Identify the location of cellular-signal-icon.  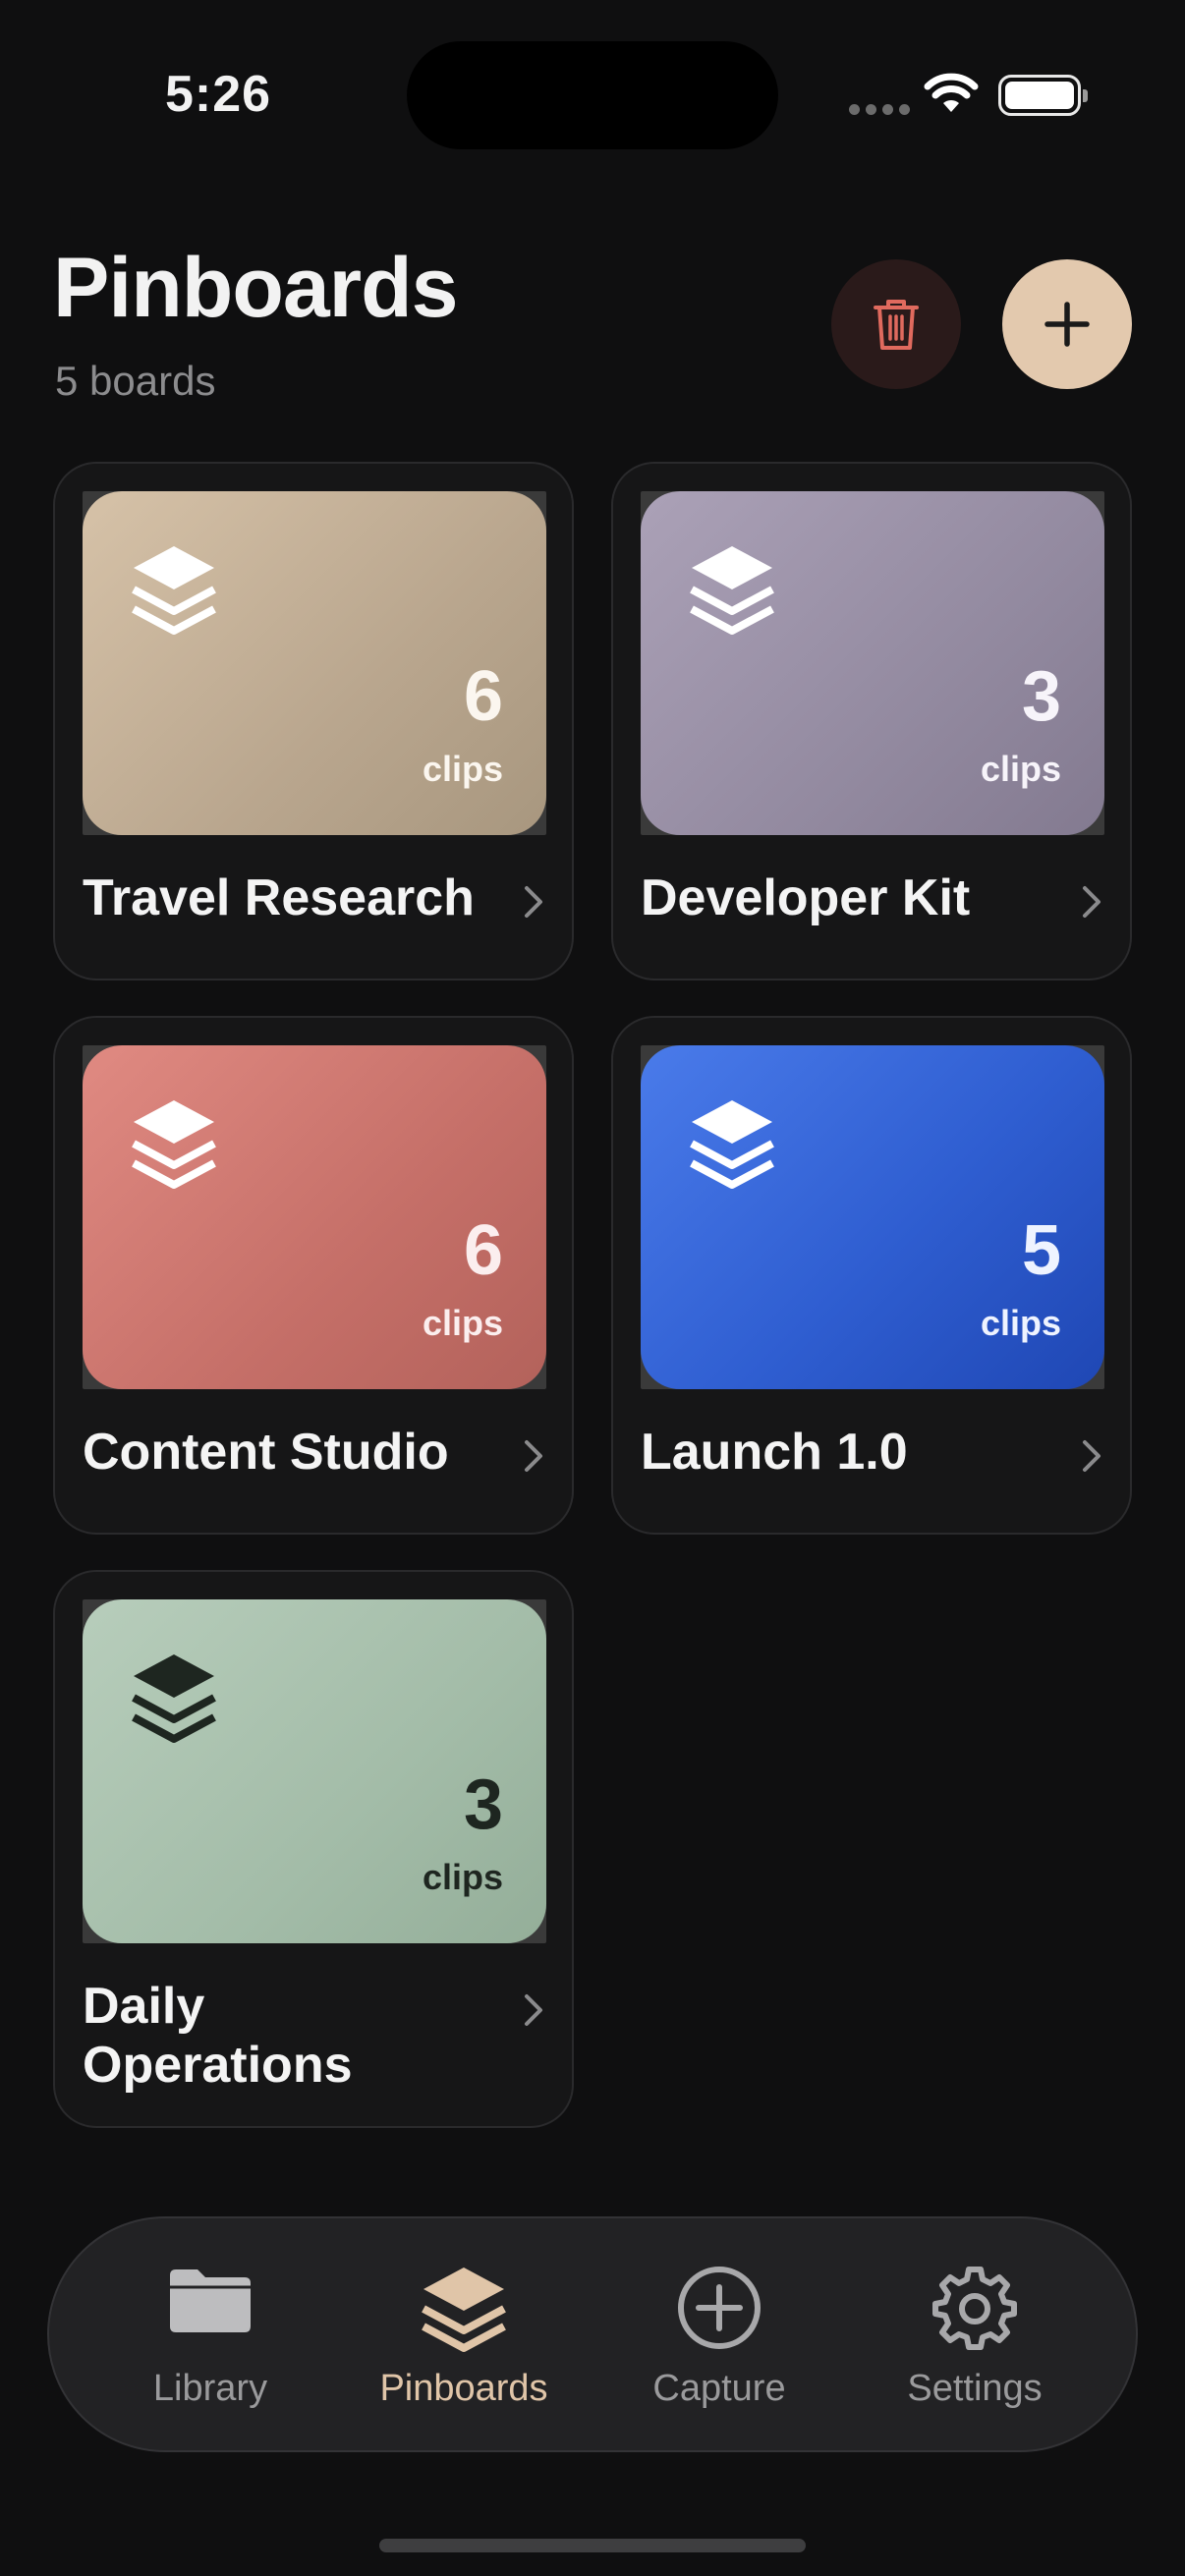
(880, 109).